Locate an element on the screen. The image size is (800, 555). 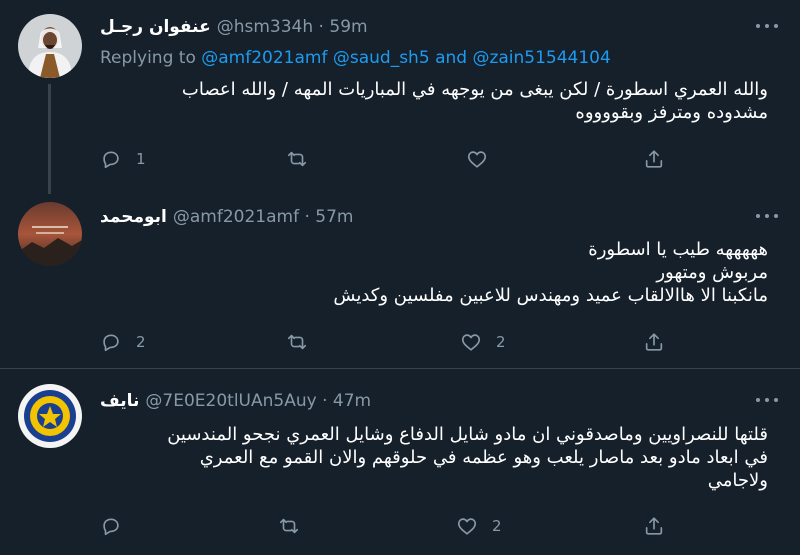
like-button is located at coordinates (484, 159).